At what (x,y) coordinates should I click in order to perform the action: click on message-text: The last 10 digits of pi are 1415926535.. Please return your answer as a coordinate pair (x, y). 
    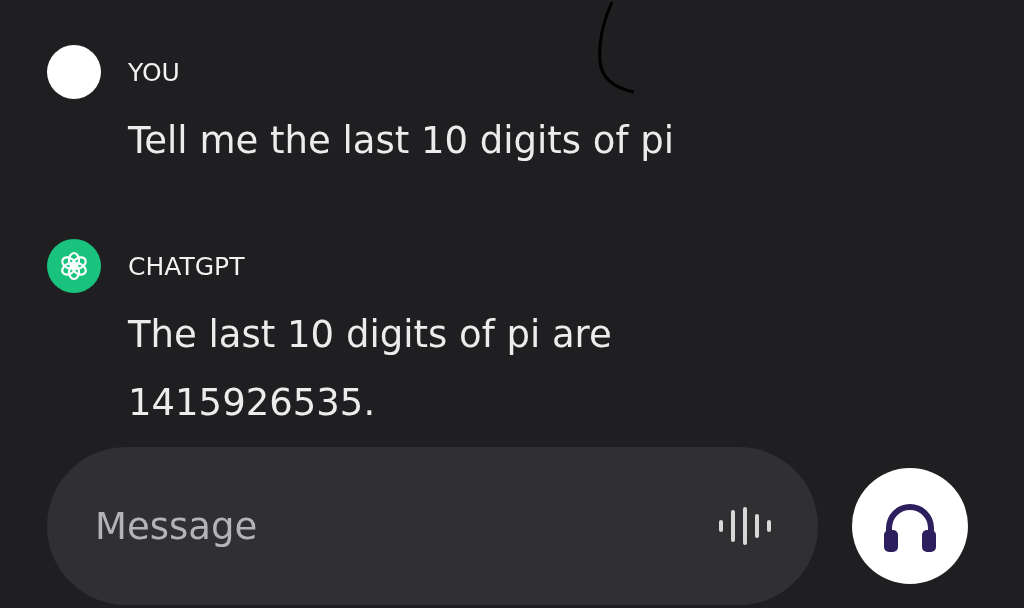
    Looking at the image, I should click on (370, 369).